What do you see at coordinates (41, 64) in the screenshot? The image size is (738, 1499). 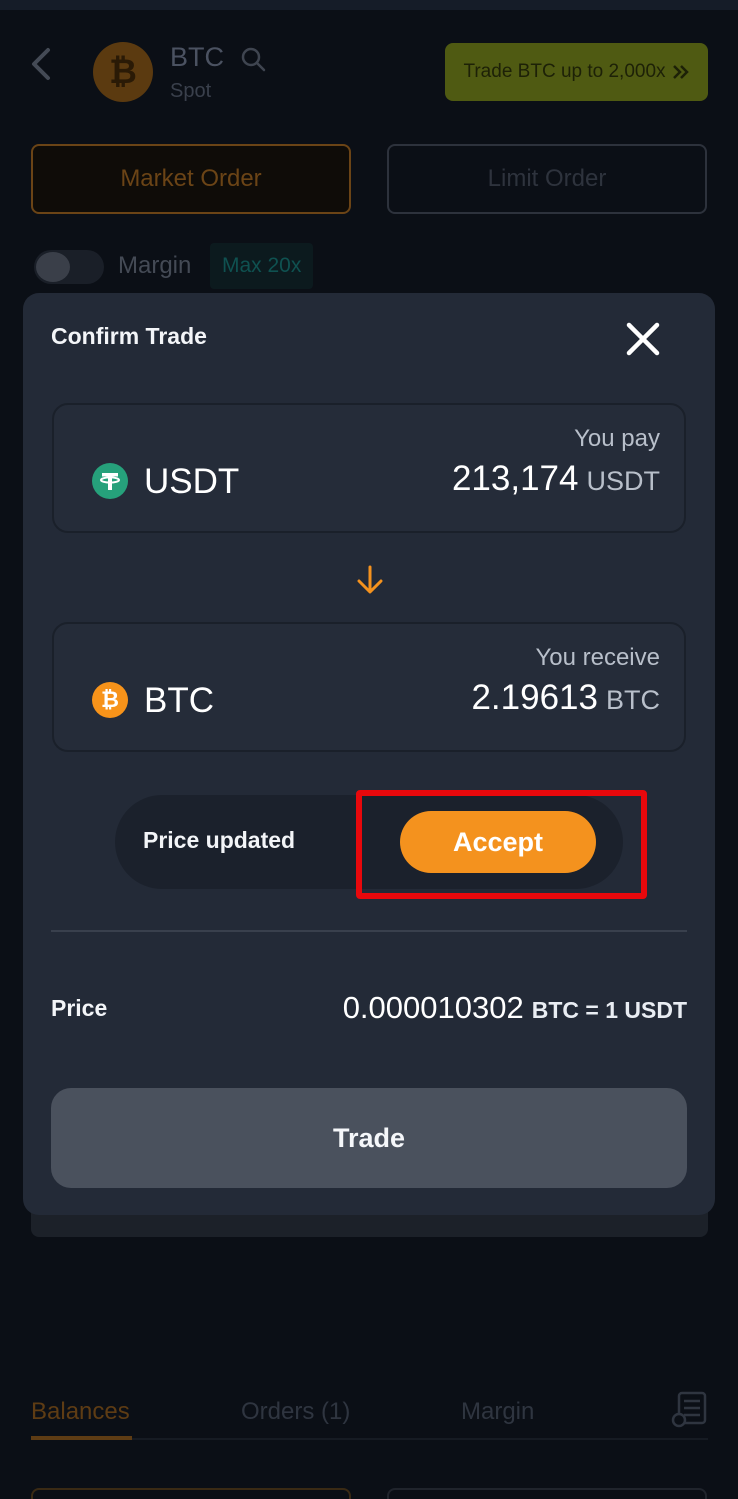 I see `back-arrow-icon` at bounding box center [41, 64].